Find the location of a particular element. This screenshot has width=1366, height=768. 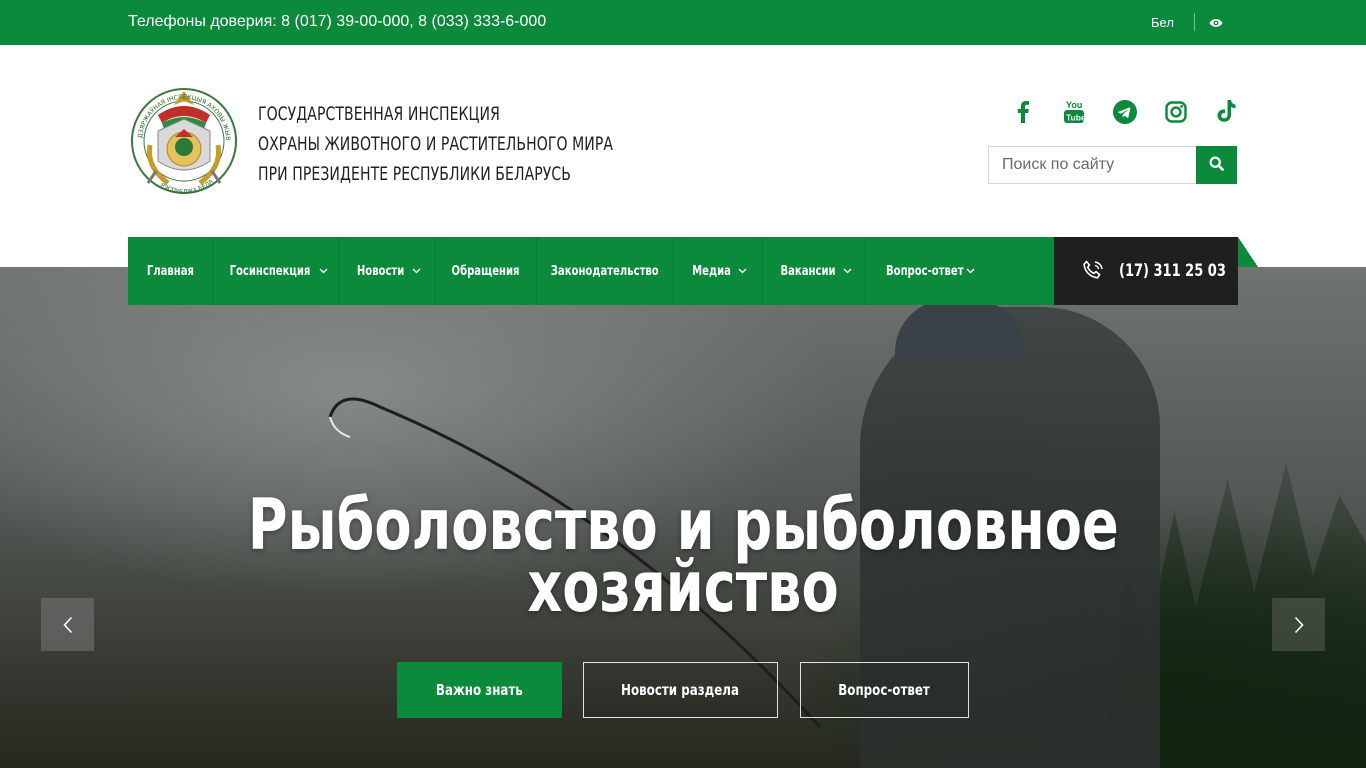

nav-item-label: Обращения is located at coordinates (486, 271).